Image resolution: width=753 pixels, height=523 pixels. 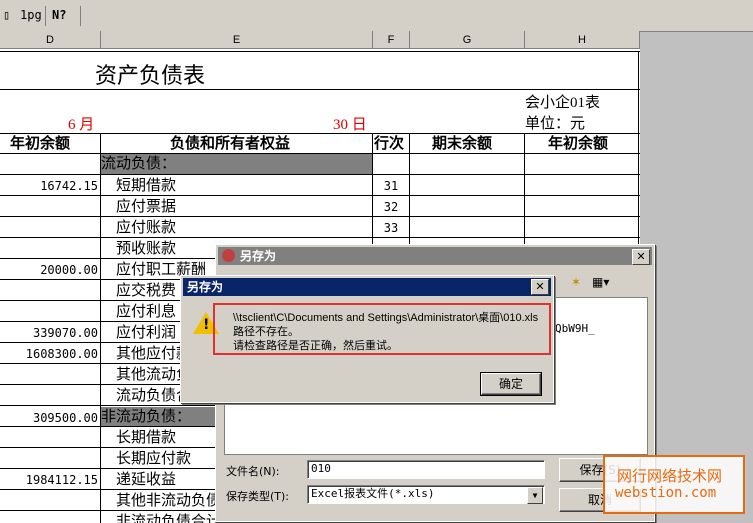 What do you see at coordinates (40, 144) in the screenshot?
I see `header-col-d: 年初余额` at bounding box center [40, 144].